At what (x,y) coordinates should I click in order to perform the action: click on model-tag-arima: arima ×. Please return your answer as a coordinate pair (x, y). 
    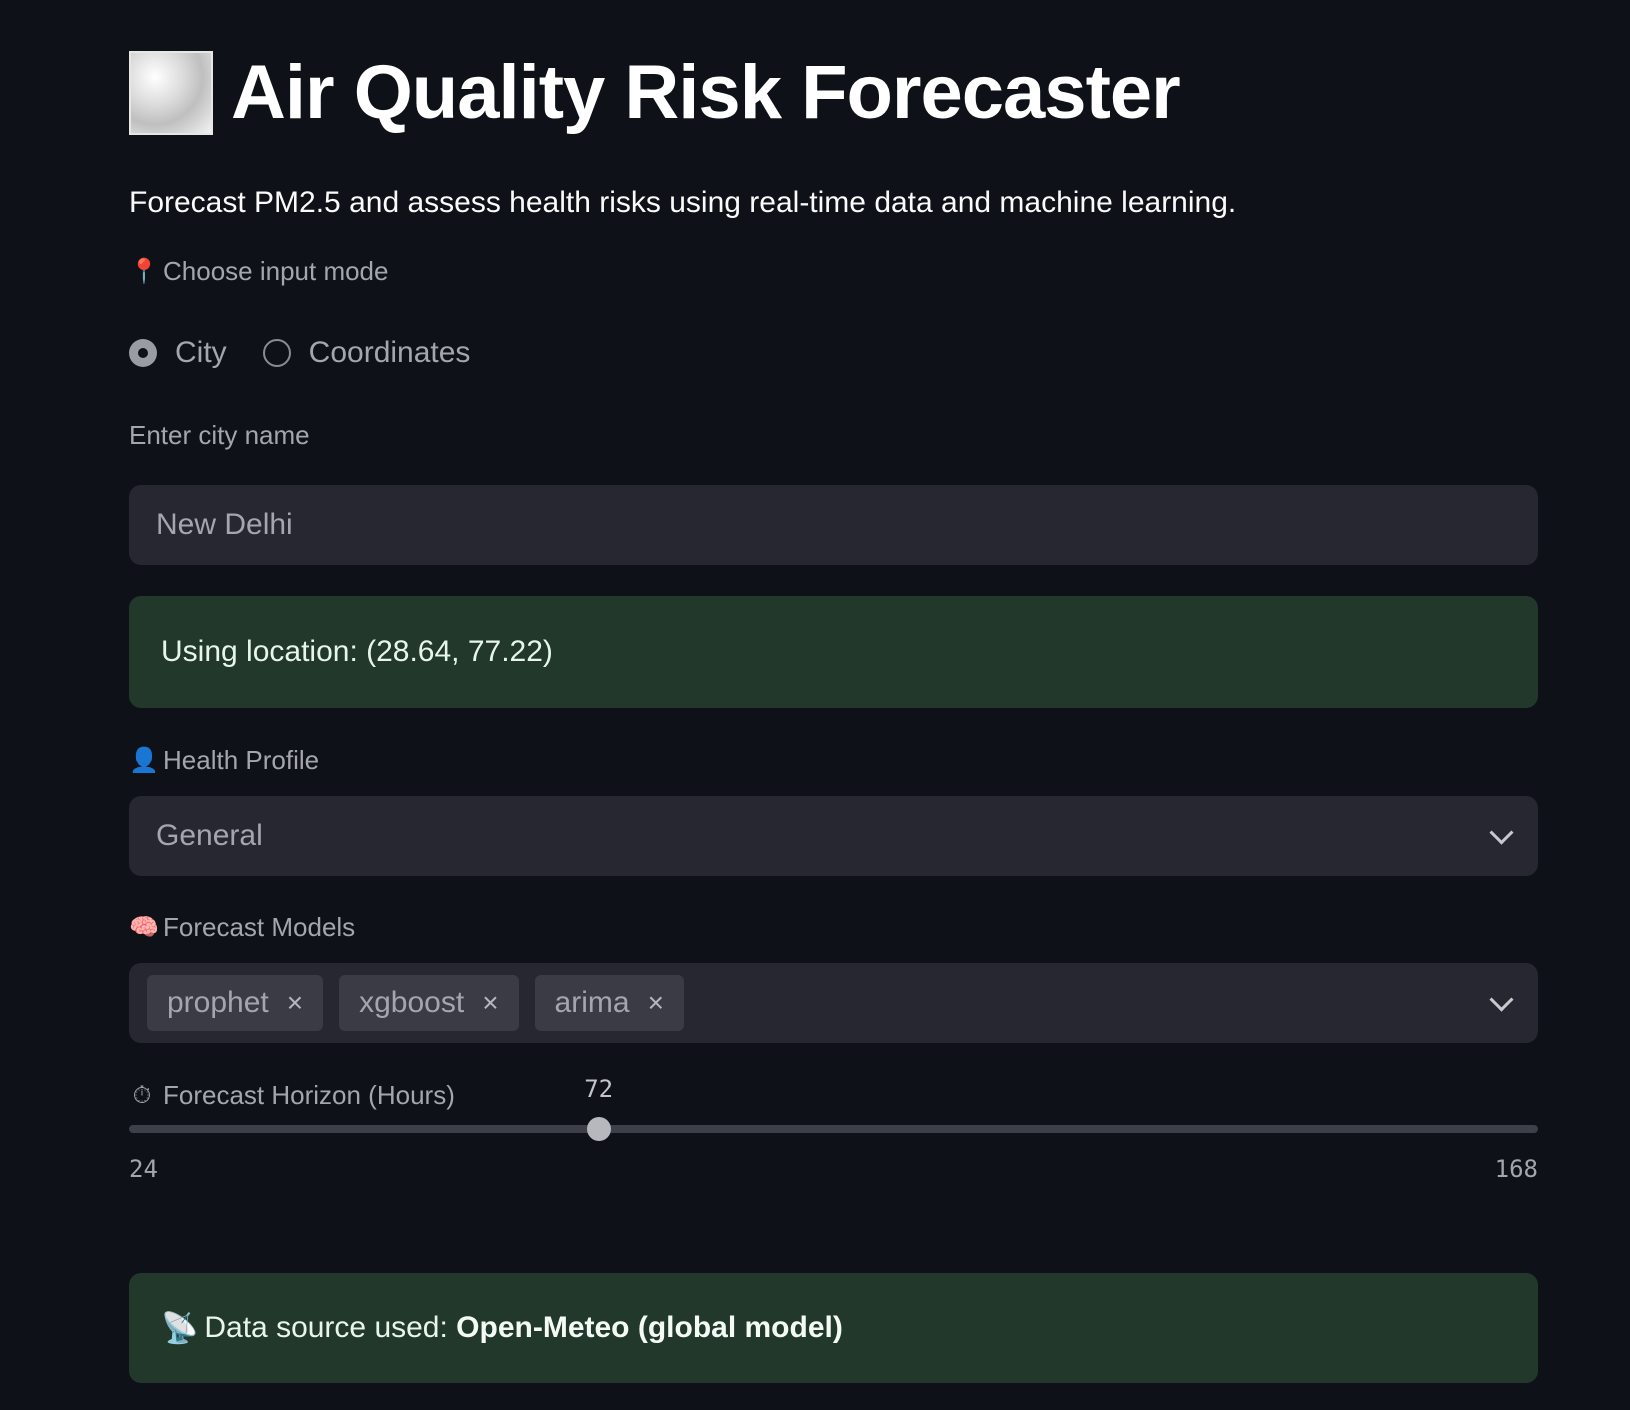
    Looking at the image, I should click on (609, 1003).